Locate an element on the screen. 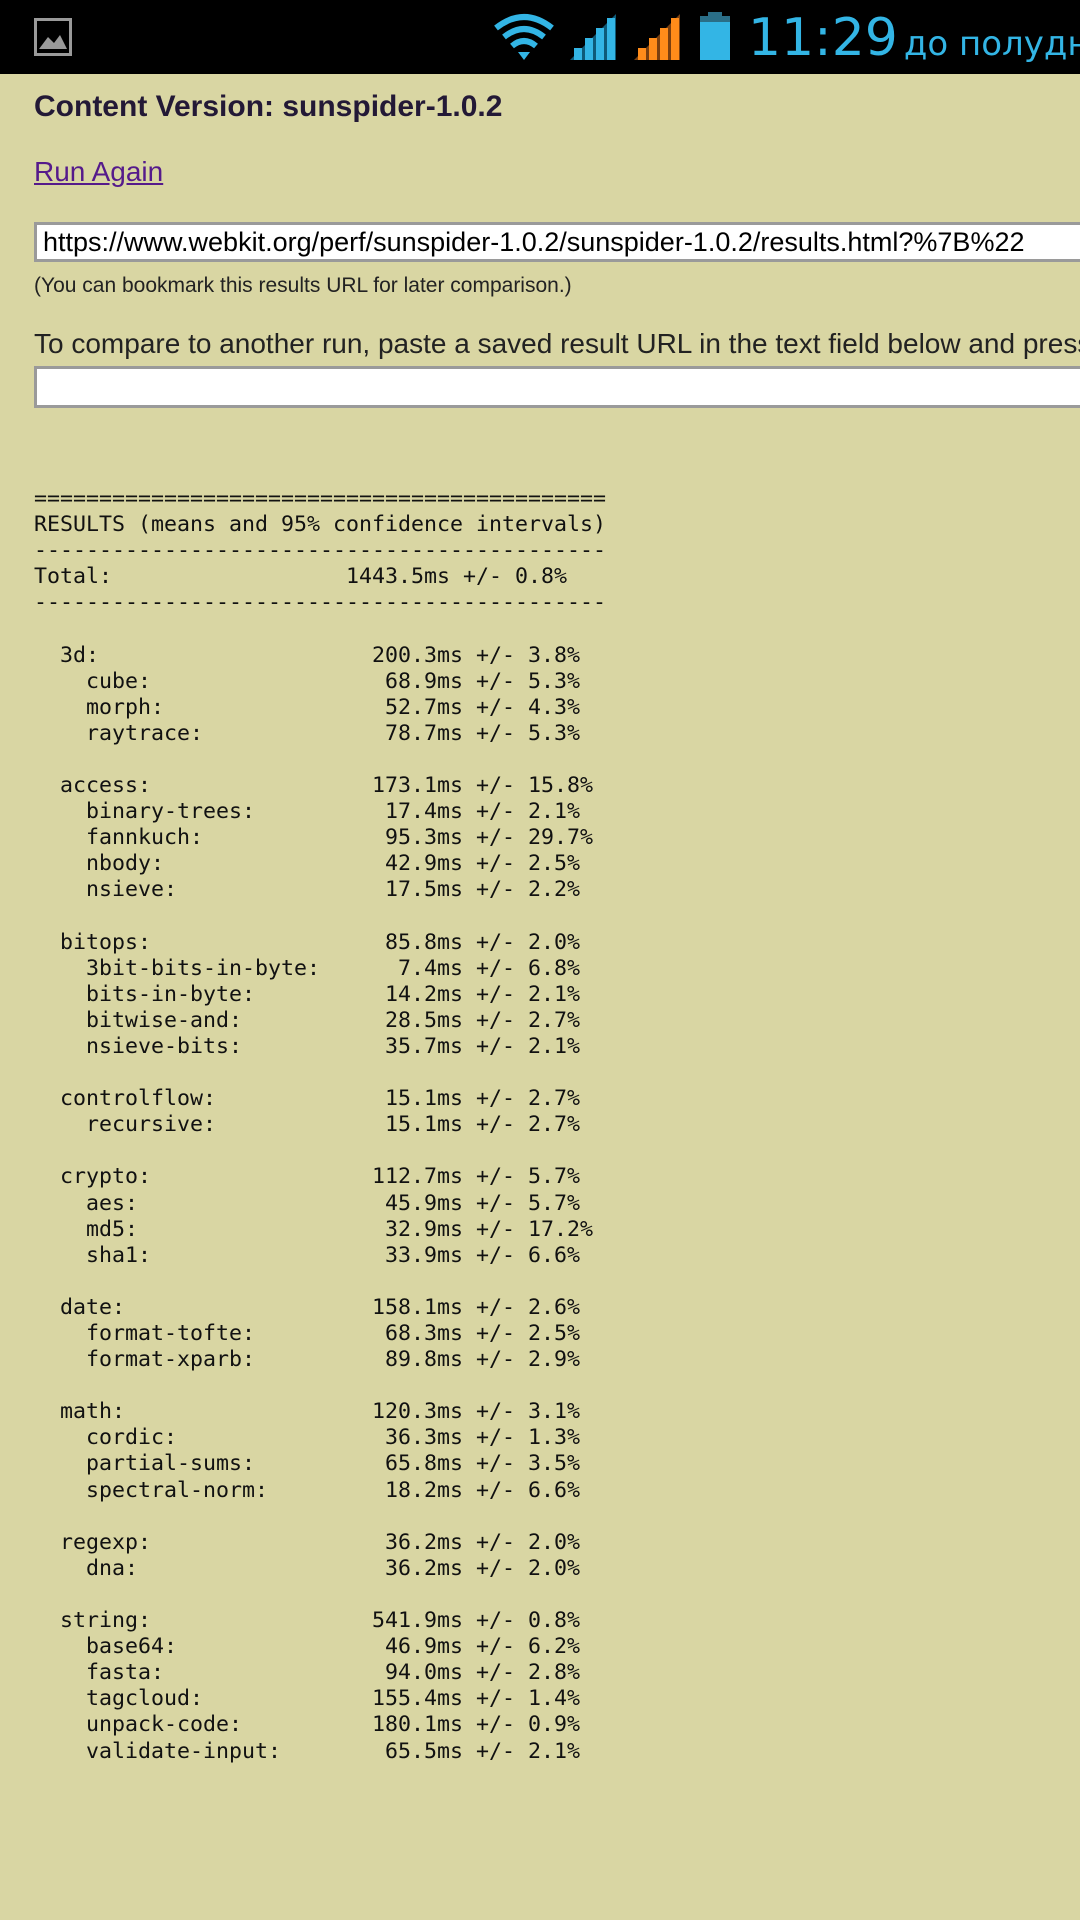 The image size is (1080, 1920). results-test-row: format-tofte: 68.3ms +/- 2.5% is located at coordinates (307, 1333).